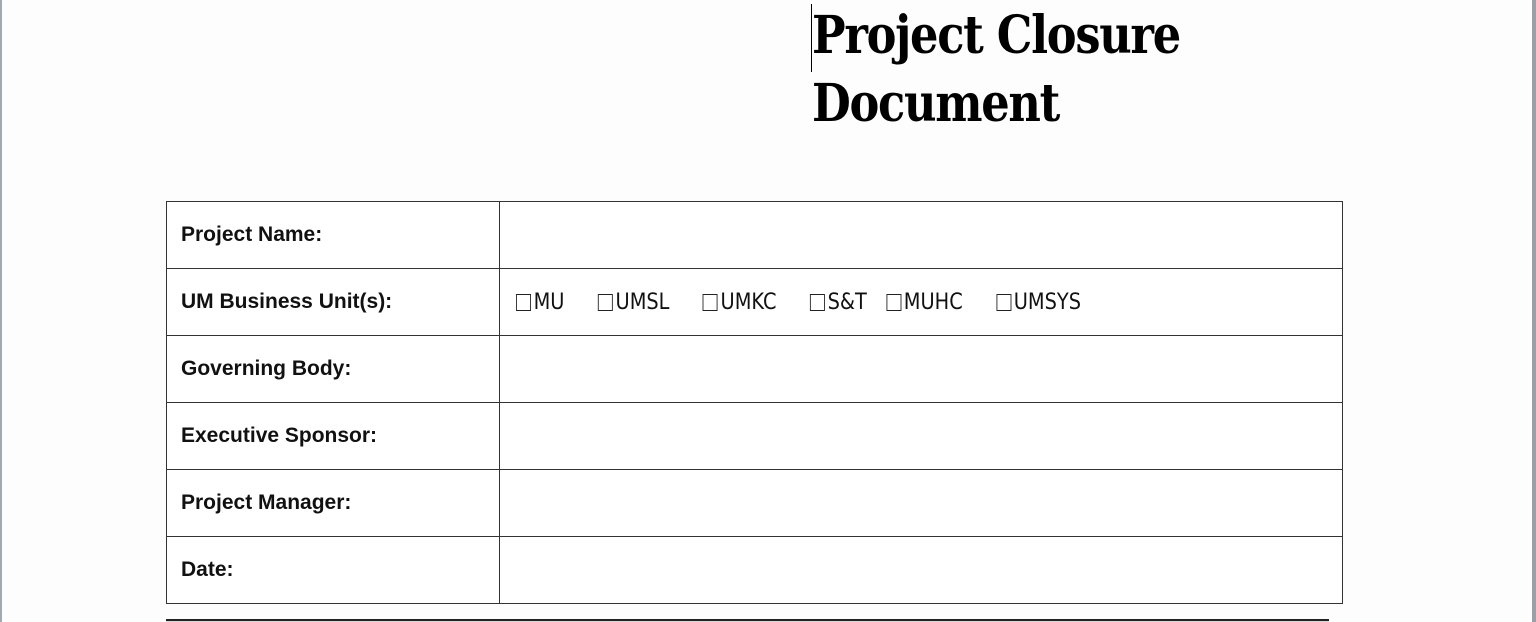 The height and width of the screenshot is (622, 1536). I want to click on field-business-units: MU UMSL UMKC S&T MUHC UMSYS, so click(921, 302).